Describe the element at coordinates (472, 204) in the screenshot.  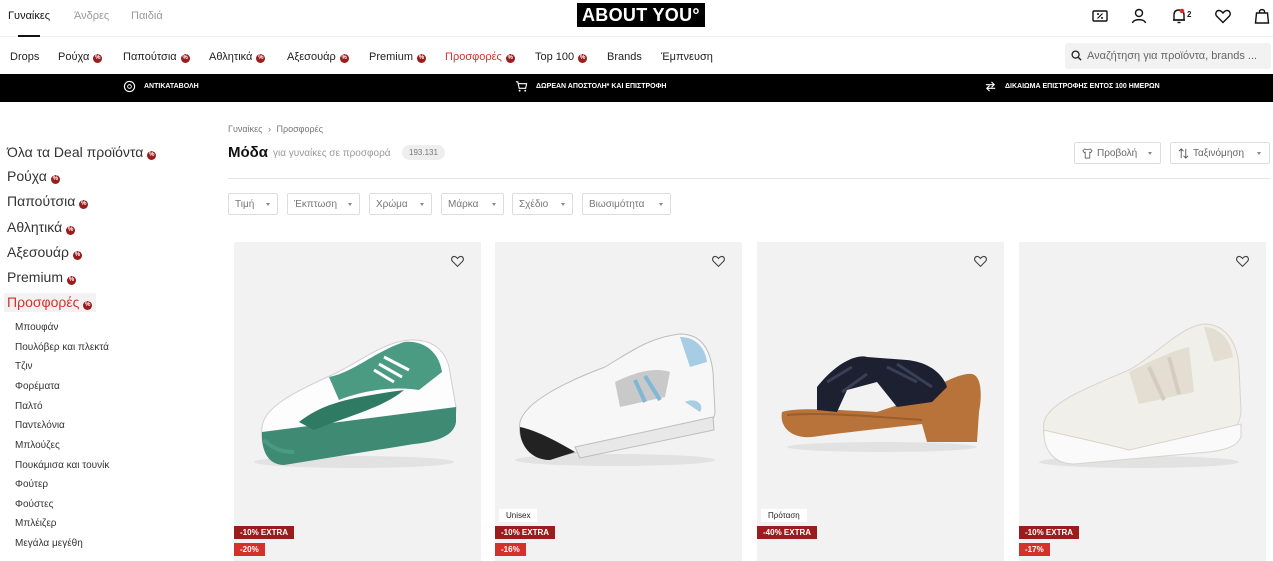
I see `filter-brand: Μάρκα` at that location.